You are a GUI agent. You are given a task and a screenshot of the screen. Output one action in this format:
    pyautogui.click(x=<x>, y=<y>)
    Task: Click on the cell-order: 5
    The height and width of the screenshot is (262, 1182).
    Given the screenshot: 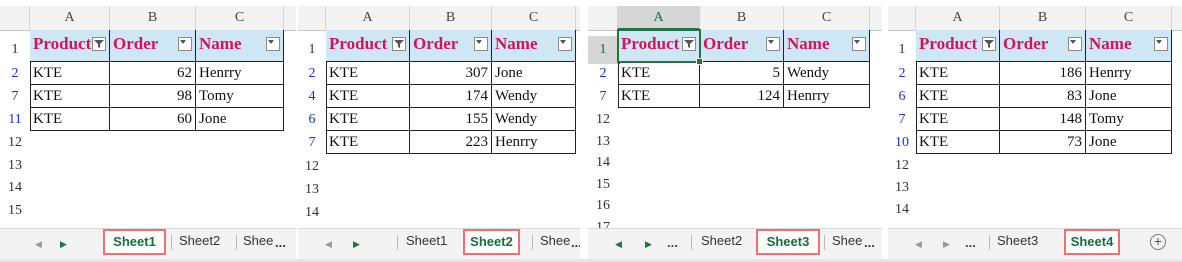 What is the action you would take?
    pyautogui.click(x=742, y=73)
    